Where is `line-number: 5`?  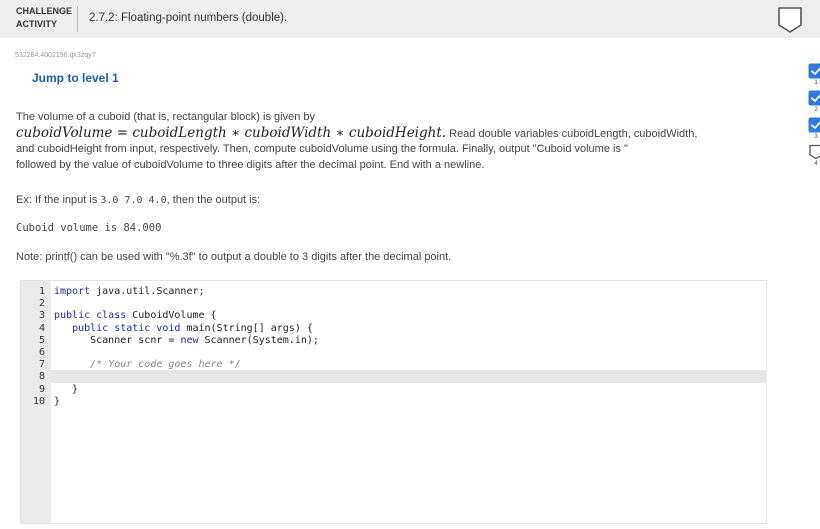 line-number: 5 is located at coordinates (41, 340).